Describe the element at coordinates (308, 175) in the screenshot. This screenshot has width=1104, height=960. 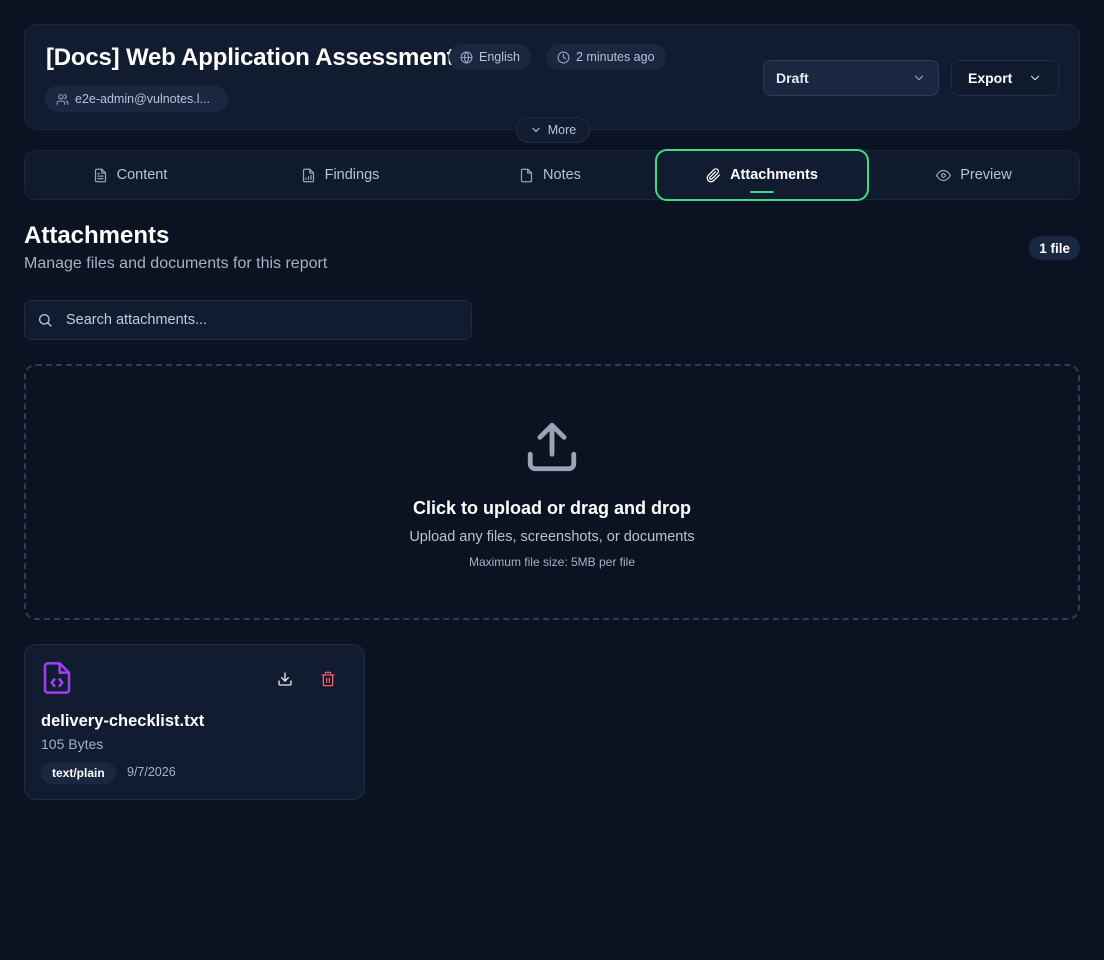
I see `file-chart-icon` at that location.